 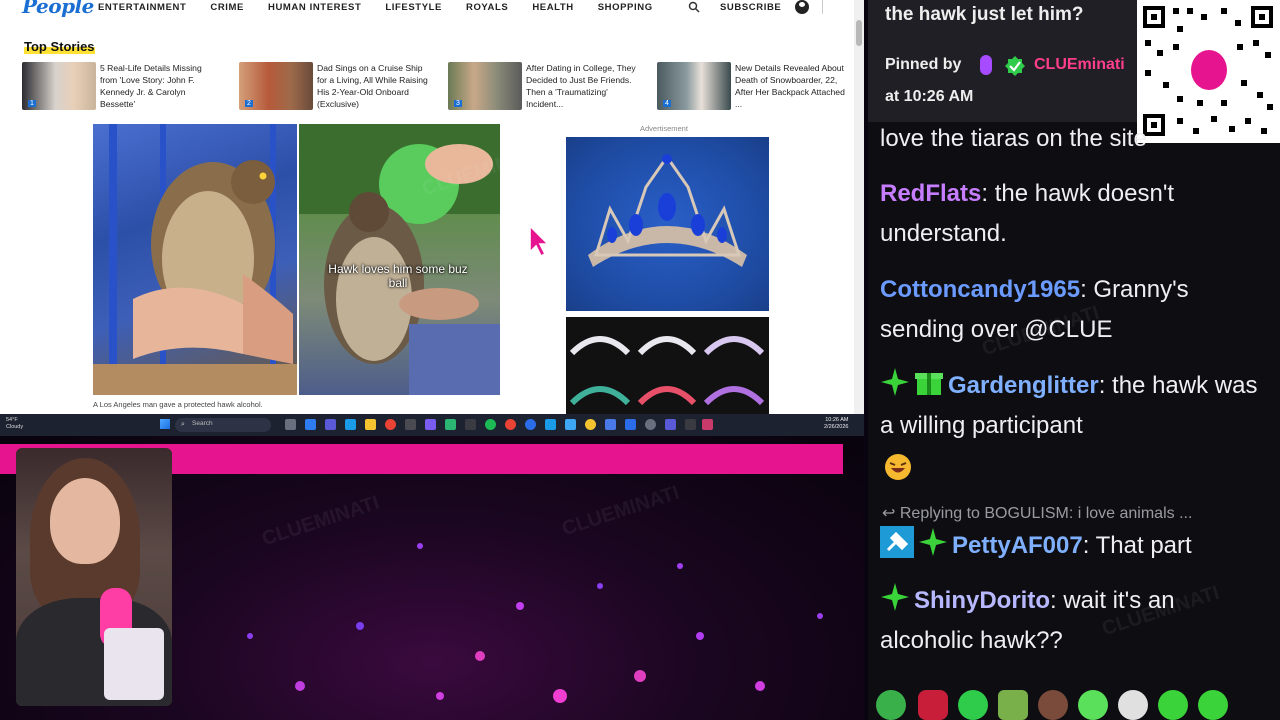 What do you see at coordinates (750, 7) in the screenshot?
I see `subscribe-link: SUBSCRIBE` at bounding box center [750, 7].